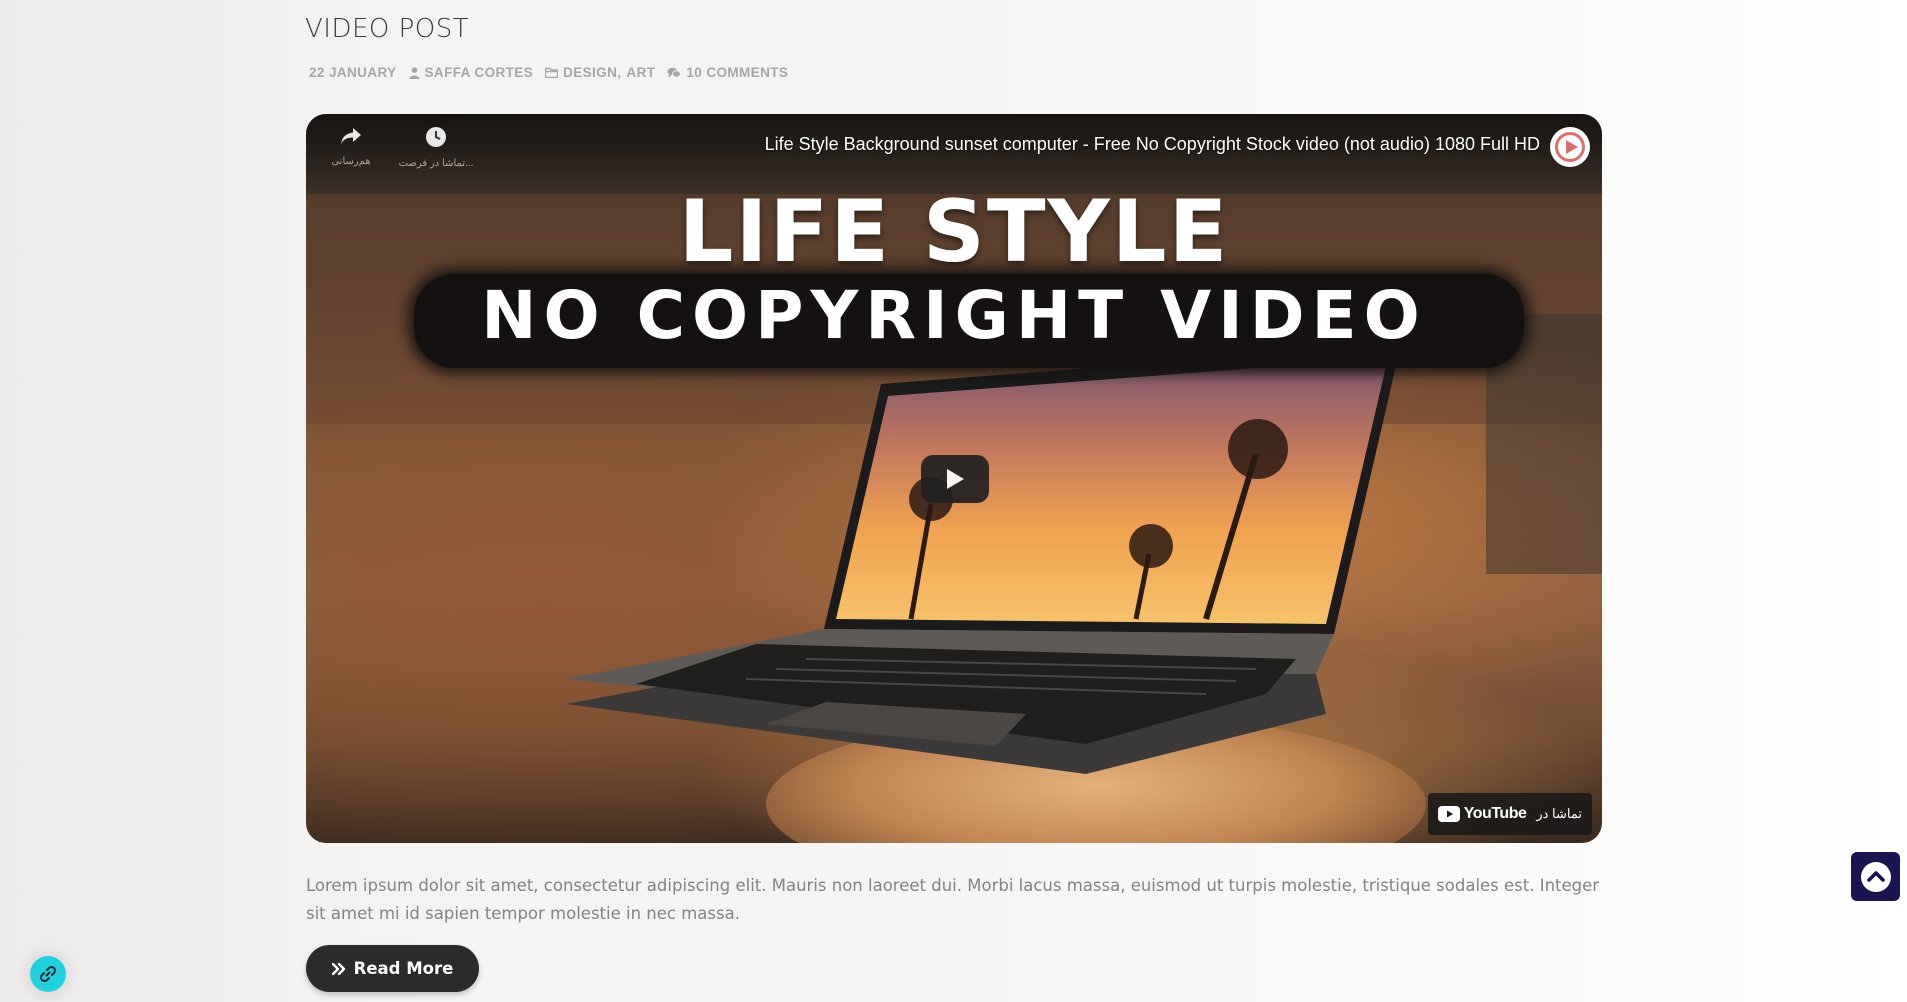 This screenshot has width=1907, height=1002. I want to click on share-control: هم‌رسانی, so click(351, 147).